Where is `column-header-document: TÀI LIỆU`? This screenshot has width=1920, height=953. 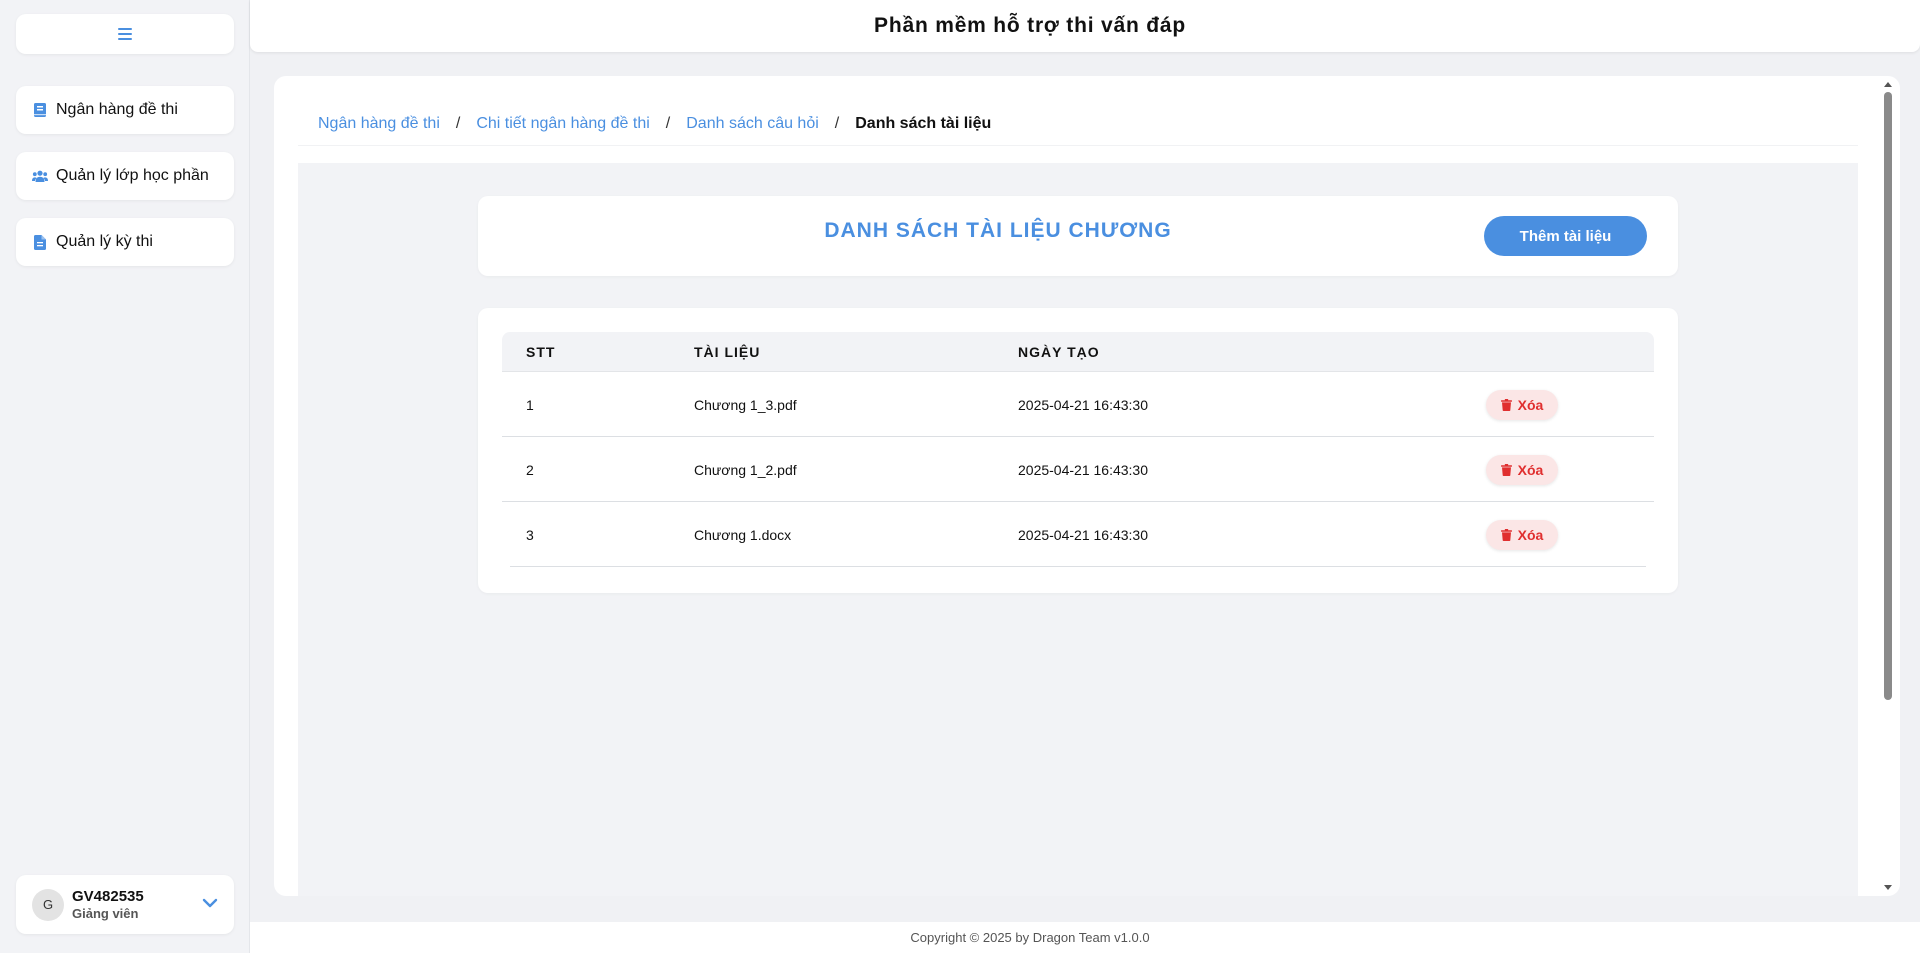
column-header-document: TÀI LIỆU is located at coordinates (727, 352).